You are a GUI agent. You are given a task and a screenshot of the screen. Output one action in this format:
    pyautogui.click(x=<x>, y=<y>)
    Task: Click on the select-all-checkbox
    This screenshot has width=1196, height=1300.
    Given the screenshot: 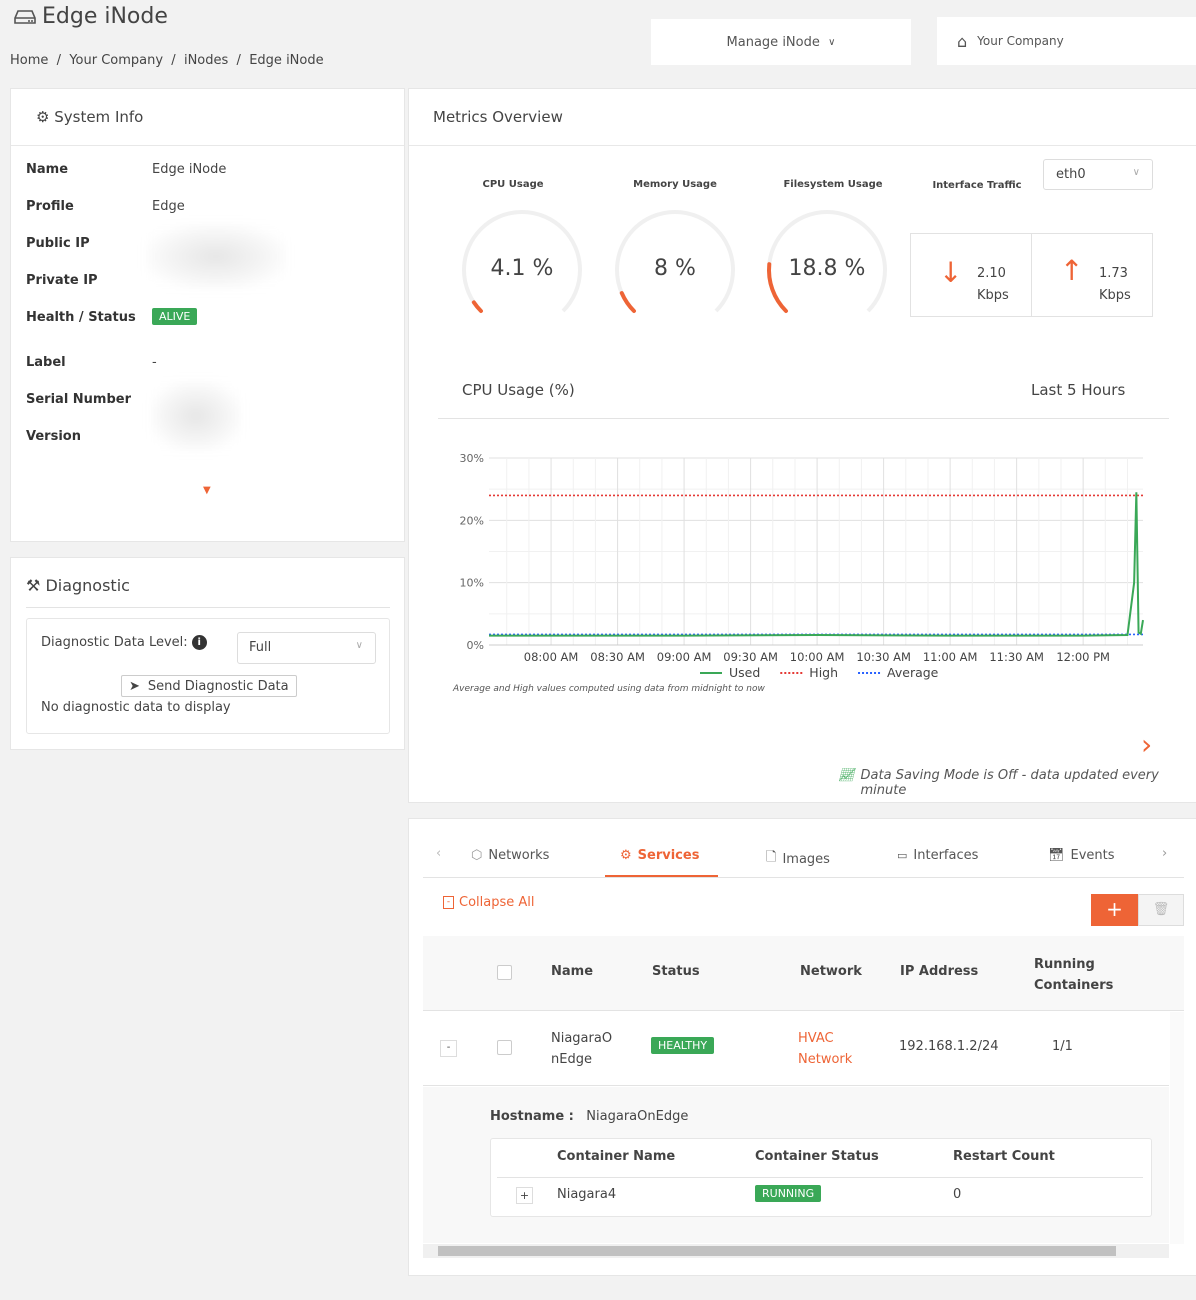 What is the action you would take?
    pyautogui.click(x=504, y=972)
    